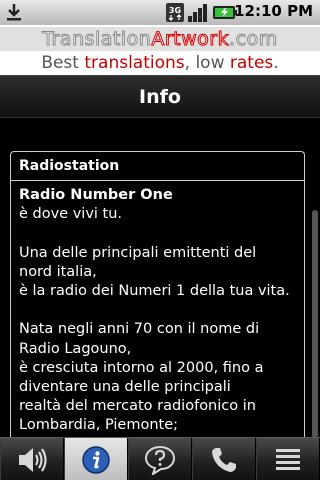 The height and width of the screenshot is (480, 320). Describe the element at coordinates (134, 63) in the screenshot. I see `ad-slogan-part2: translations` at that location.